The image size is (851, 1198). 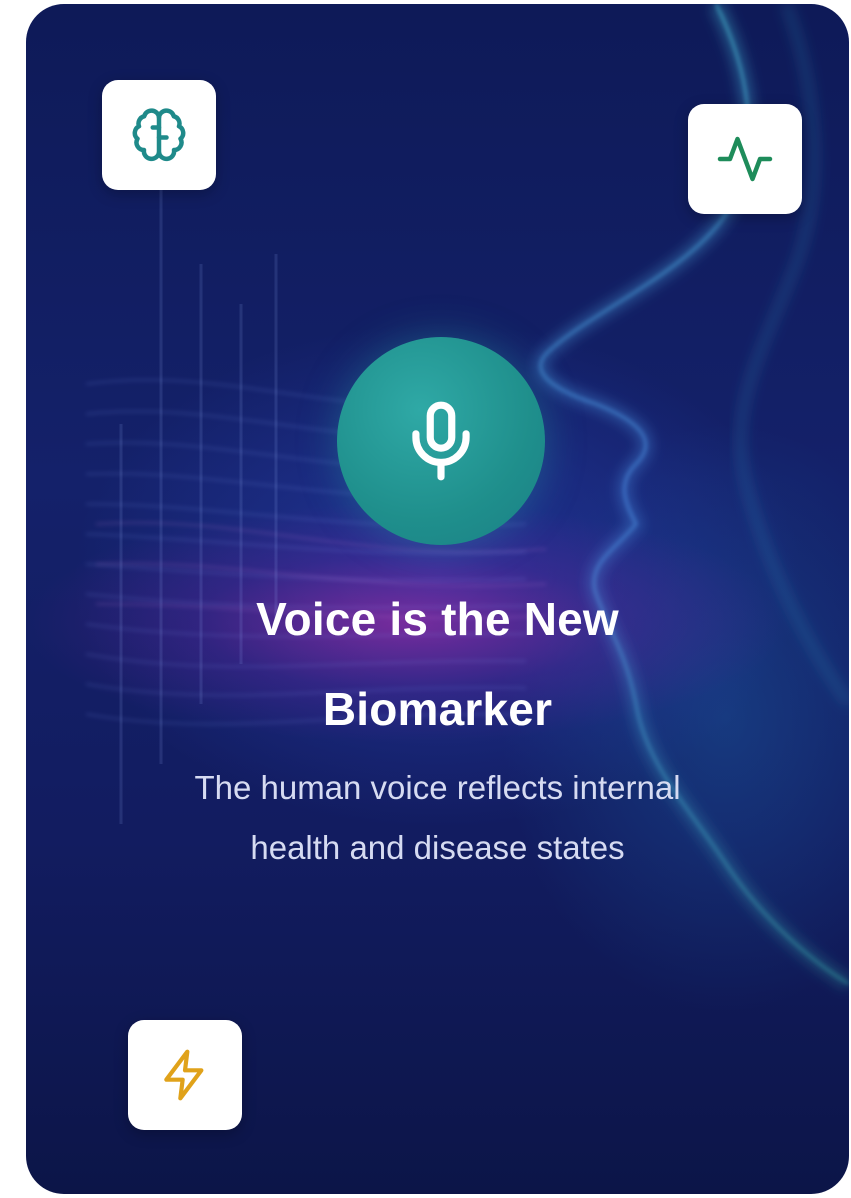 What do you see at coordinates (437, 664) in the screenshot?
I see `card-title: Voice is the New Biomarker` at bounding box center [437, 664].